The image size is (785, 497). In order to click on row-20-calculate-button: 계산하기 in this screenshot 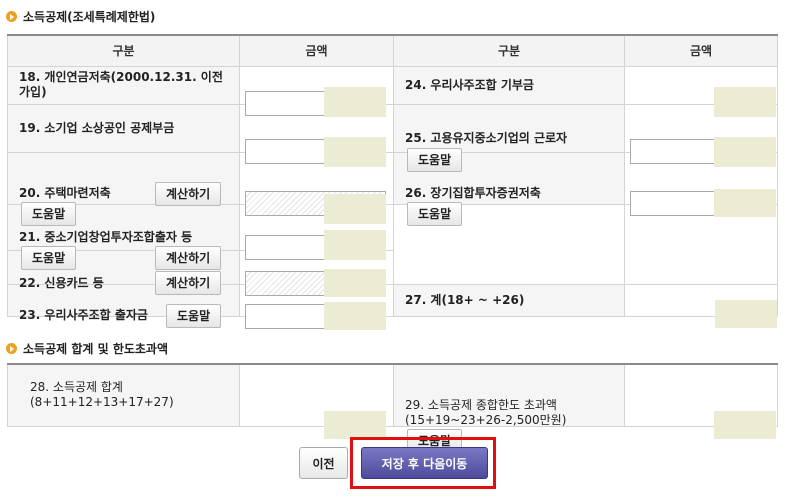, I will do `click(188, 194)`.